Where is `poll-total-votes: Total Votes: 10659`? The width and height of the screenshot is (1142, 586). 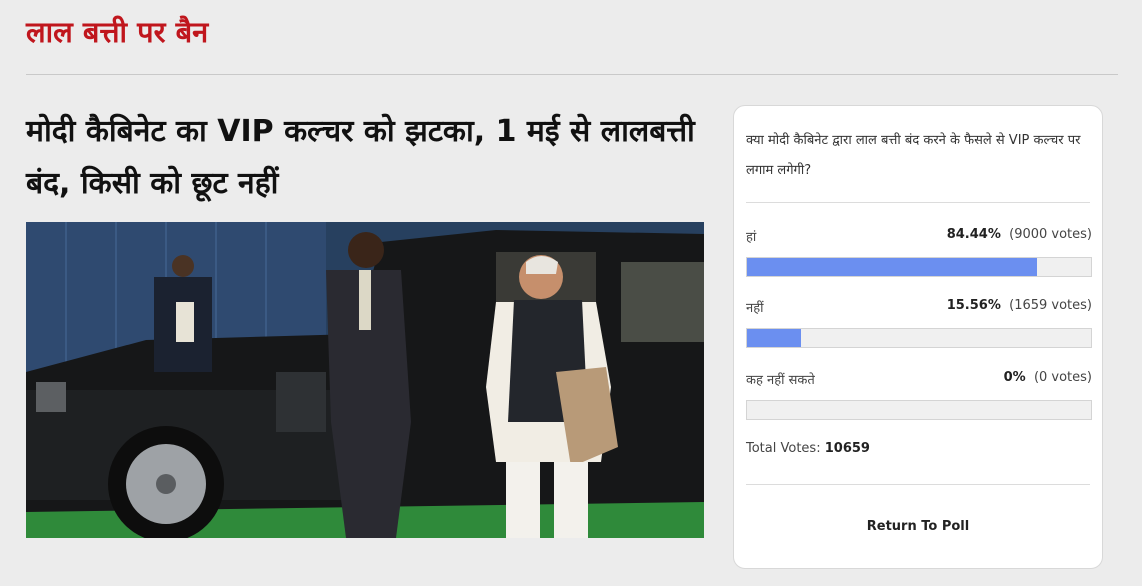 poll-total-votes: Total Votes: 10659 is located at coordinates (808, 448).